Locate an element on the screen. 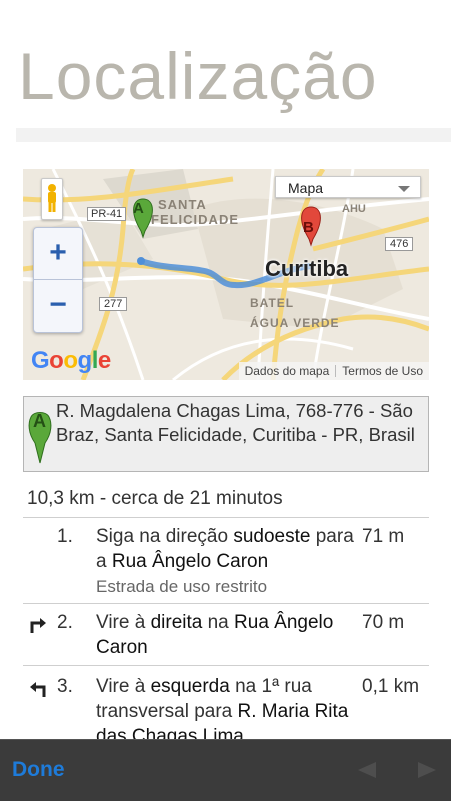 The width and height of the screenshot is (451, 801). map-label-felicidade: FELICIDADE is located at coordinates (195, 219).